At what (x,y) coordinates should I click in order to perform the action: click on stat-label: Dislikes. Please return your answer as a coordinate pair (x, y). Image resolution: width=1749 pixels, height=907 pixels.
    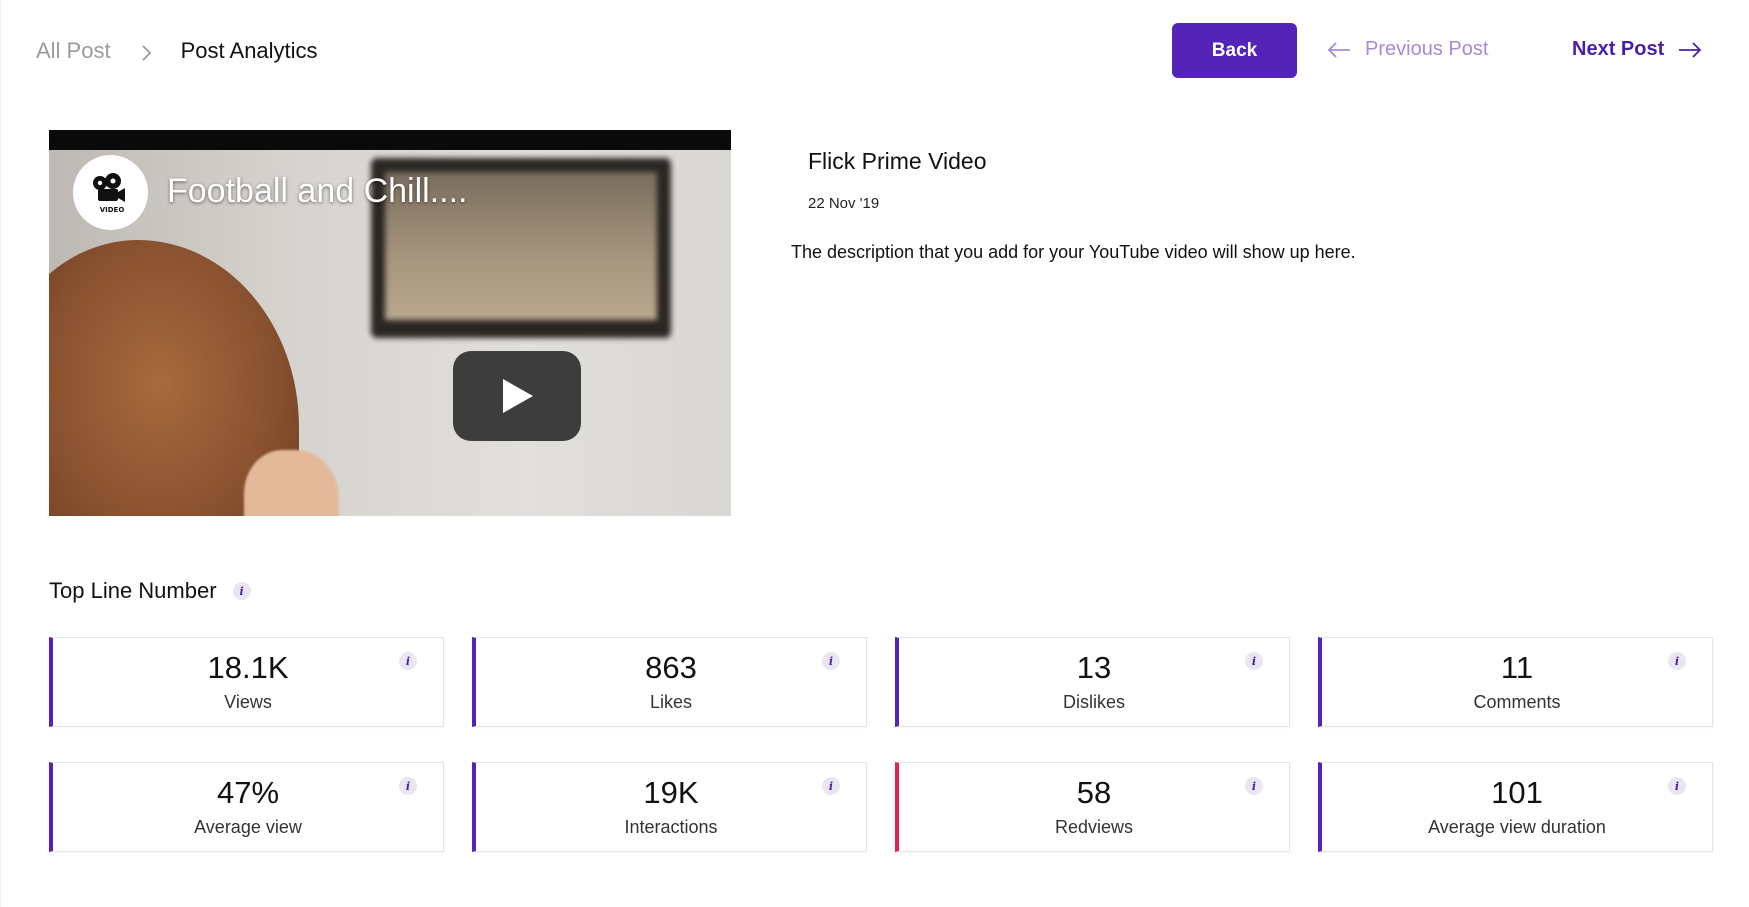
    Looking at the image, I should click on (1093, 702).